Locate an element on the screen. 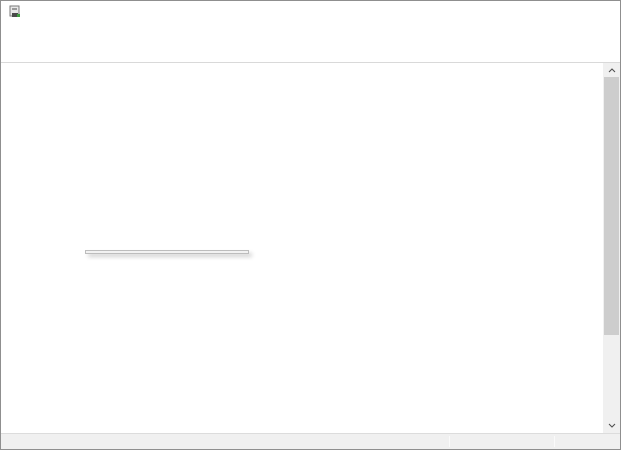 The width and height of the screenshot is (621, 450). maximize-button is located at coordinates (563, 12).